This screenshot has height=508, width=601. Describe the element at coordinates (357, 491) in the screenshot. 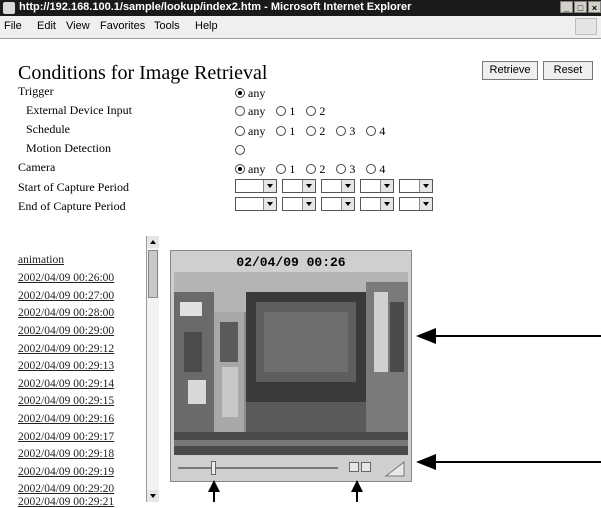

I see `annotation-arrow-buttons` at that location.